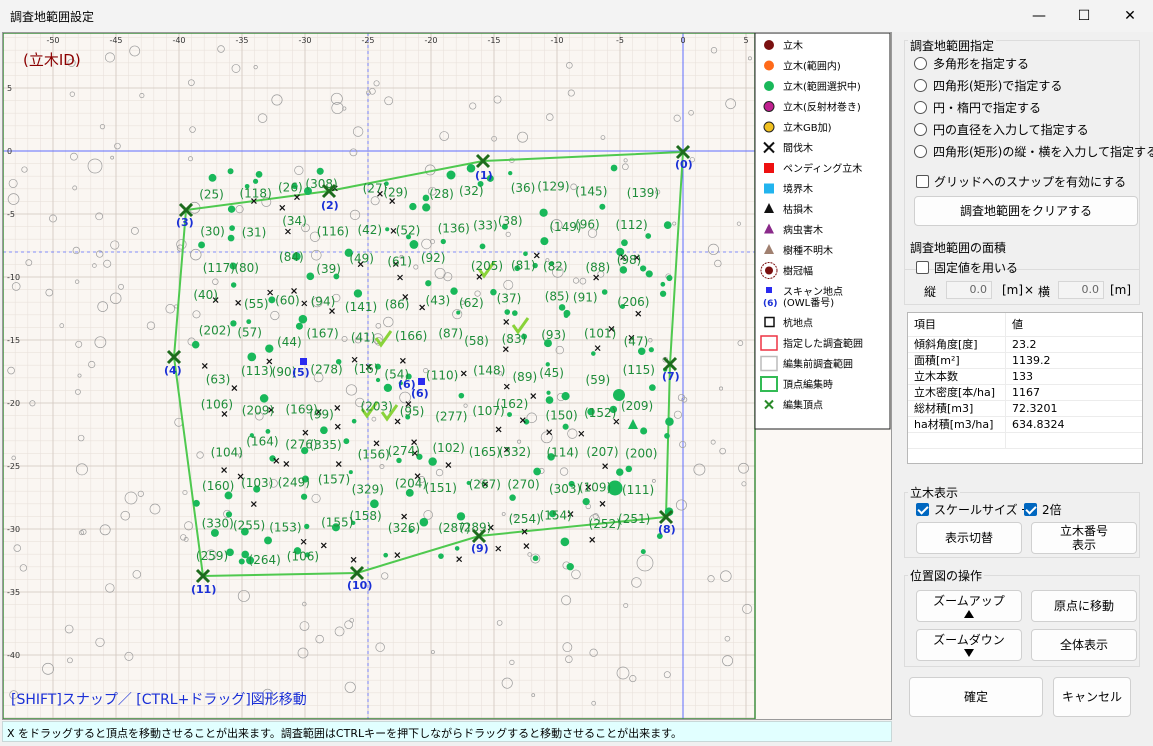 This screenshot has width=1153, height=746. What do you see at coordinates (822, 107) in the screenshot?
I see `legend-label: 立木(反射材巻き)` at bounding box center [822, 107].